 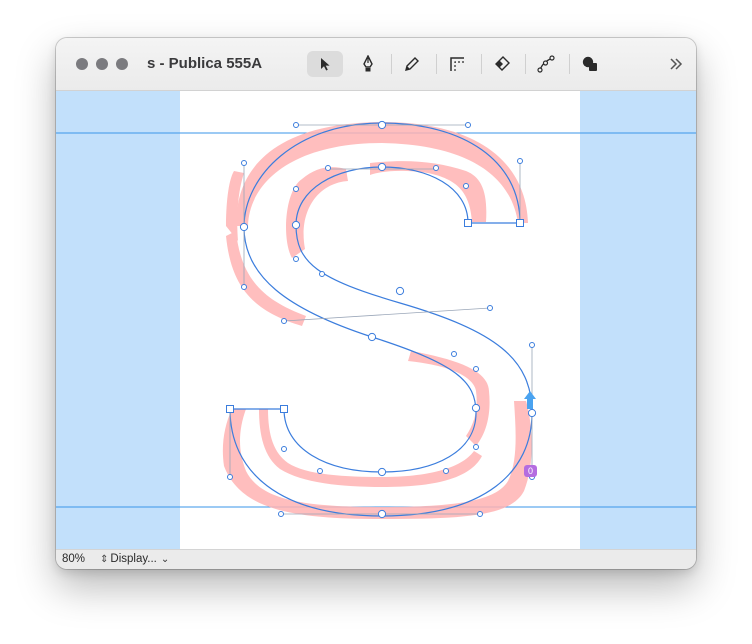 I want to click on pencil-tool-button, so click(x=412, y=64).